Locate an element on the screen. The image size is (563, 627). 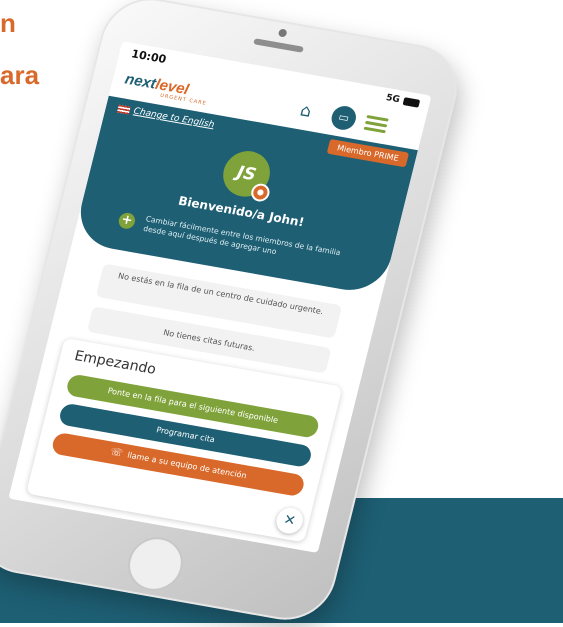
add-member-icon: + is located at coordinates (127, 221).